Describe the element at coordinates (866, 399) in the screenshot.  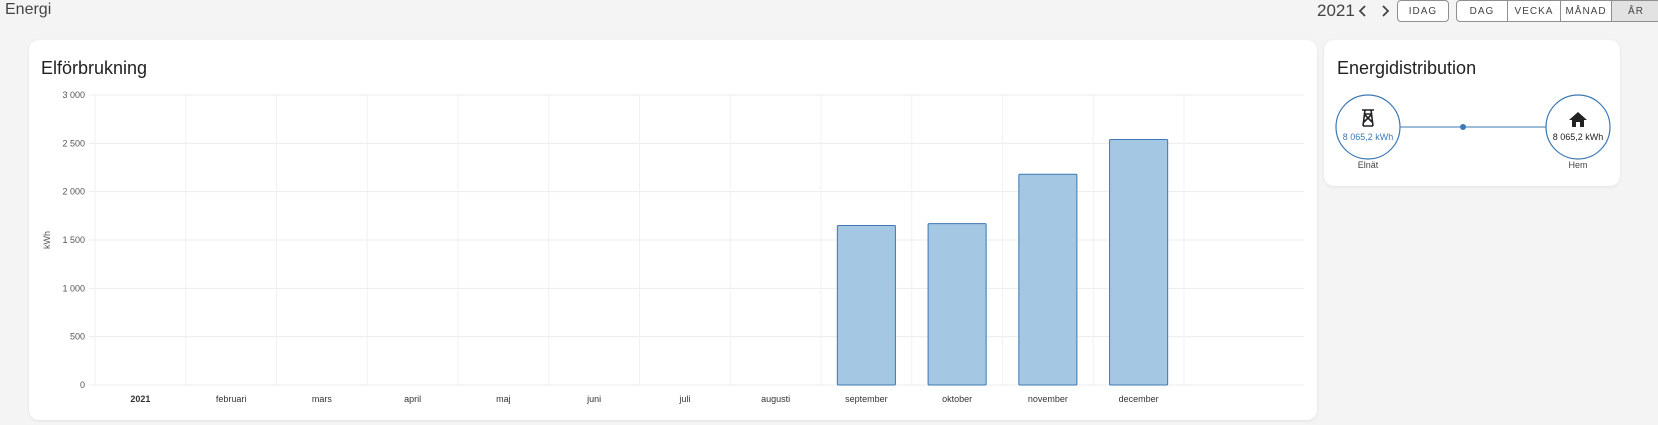
I see `x-tick-label: september` at that location.